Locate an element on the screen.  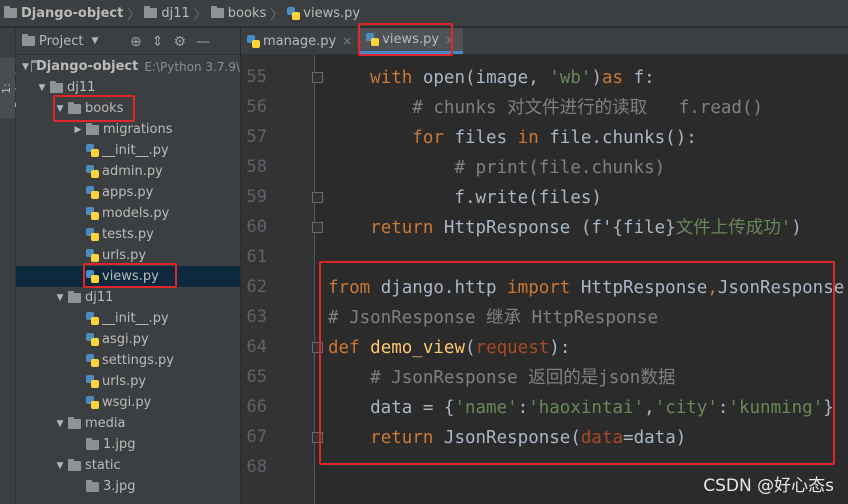
highlight-box-views-file is located at coordinates (130, 275).